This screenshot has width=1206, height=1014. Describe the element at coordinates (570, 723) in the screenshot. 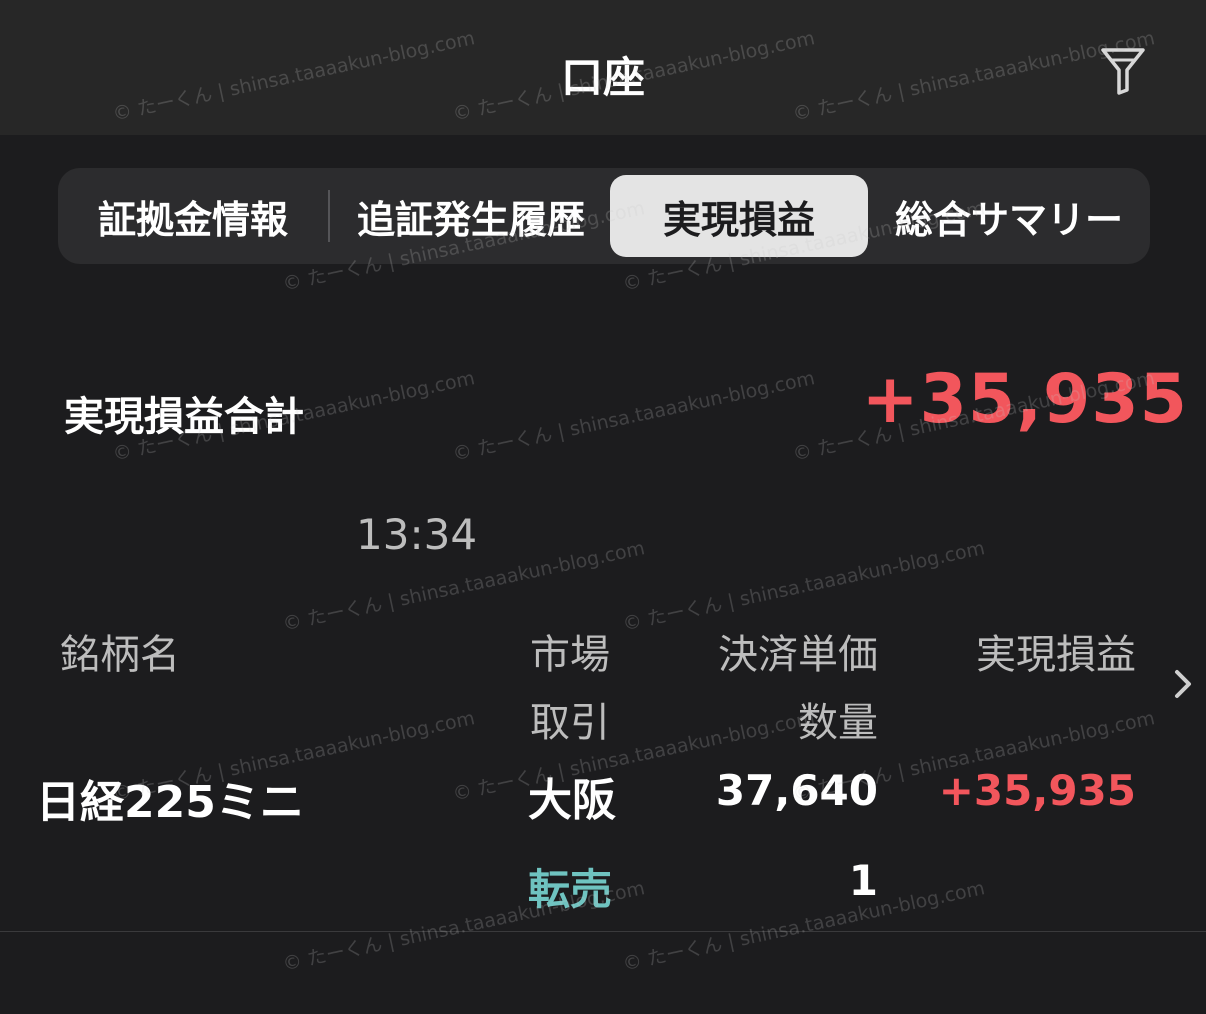

I see `column-header-trade: 取引` at that location.